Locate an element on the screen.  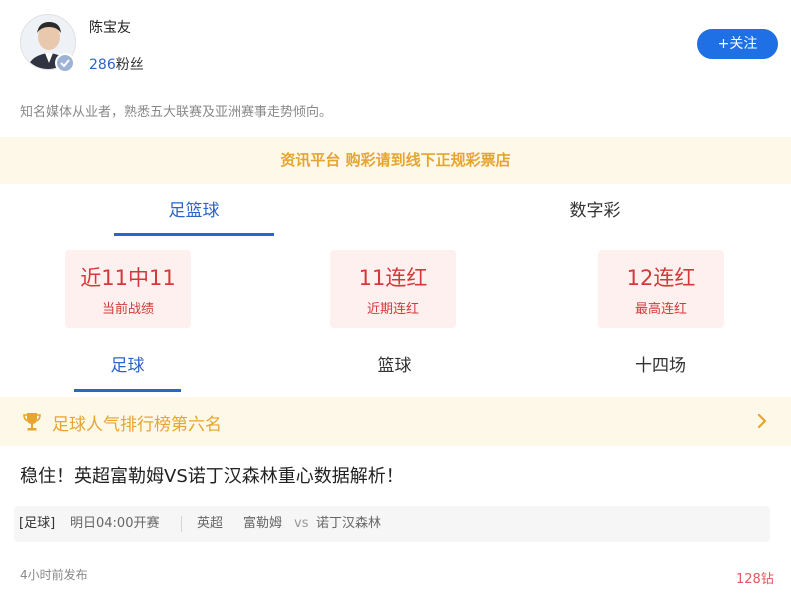
tab-basketball: 篮球 is located at coordinates (394, 367).